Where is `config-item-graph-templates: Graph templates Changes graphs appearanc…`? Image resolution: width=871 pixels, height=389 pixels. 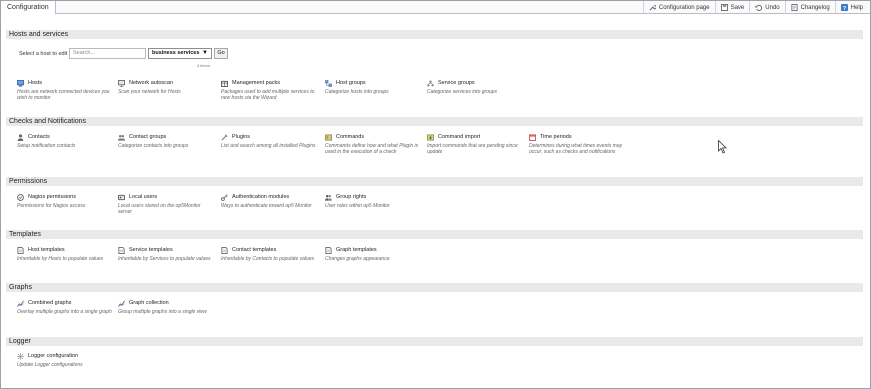 config-item-graph-templates: Graph templates Changes graphs appearanc… is located at coordinates (373, 254).